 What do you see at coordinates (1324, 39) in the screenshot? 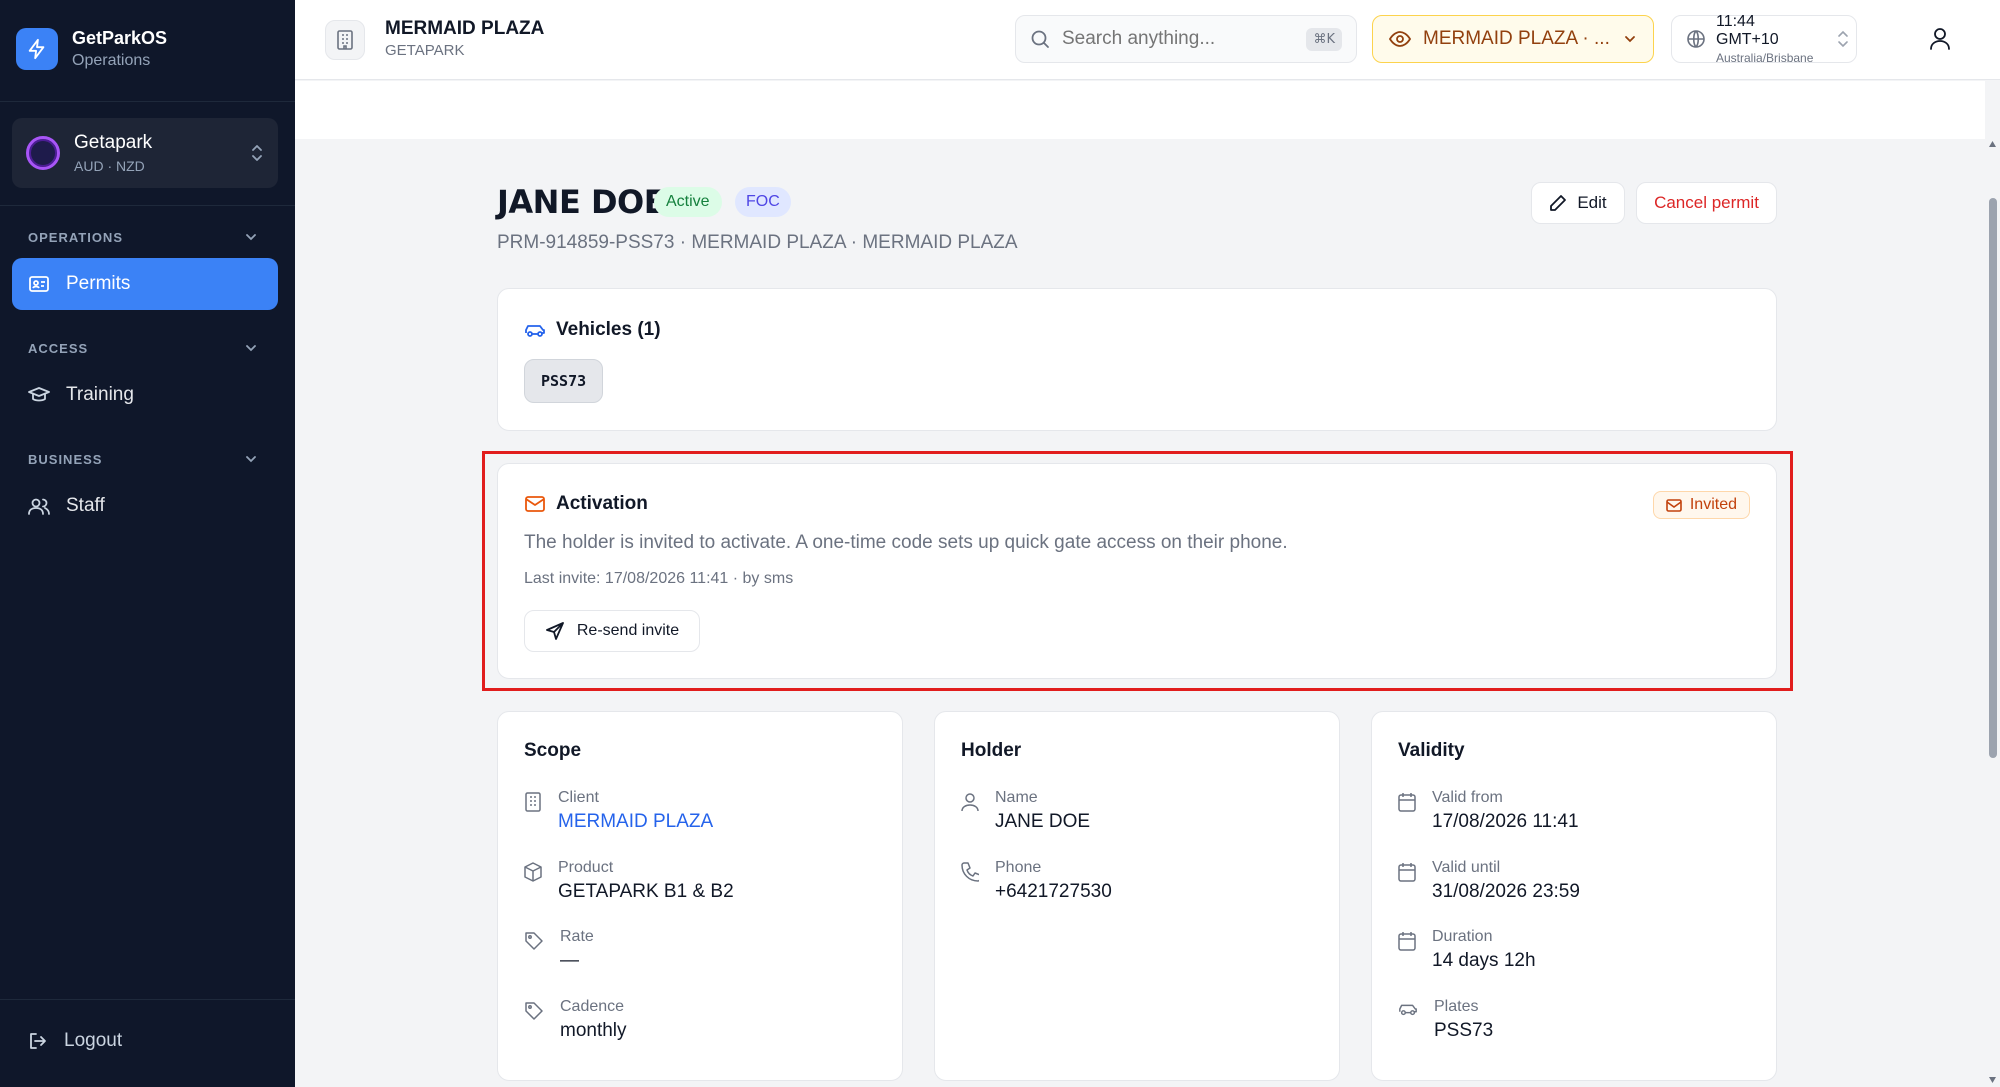
I see `search-shortcut: ⌘K` at bounding box center [1324, 39].